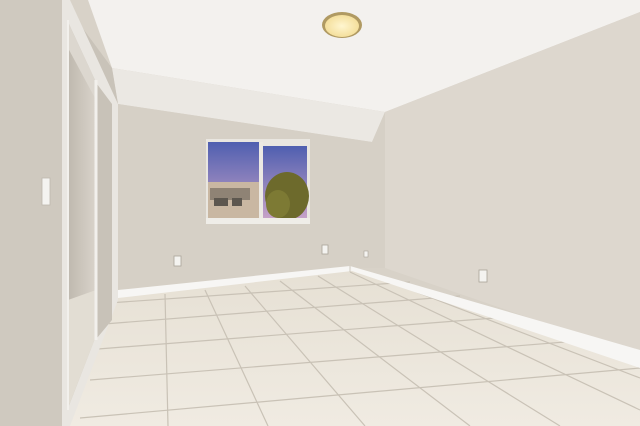 The width and height of the screenshot is (640, 426). What do you see at coordinates (342, 25) in the screenshot?
I see `ceiling-light` at bounding box center [342, 25].